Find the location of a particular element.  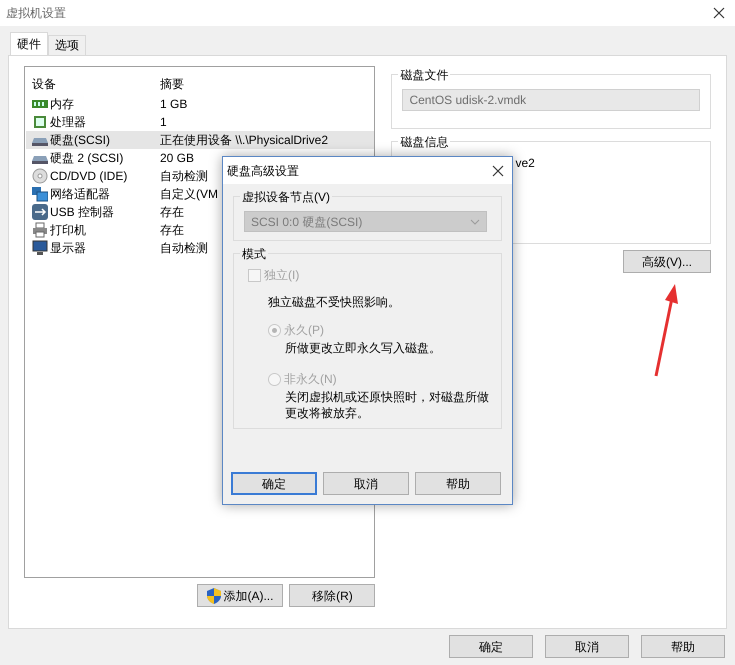

device-name: 内存 is located at coordinates (62, 104).